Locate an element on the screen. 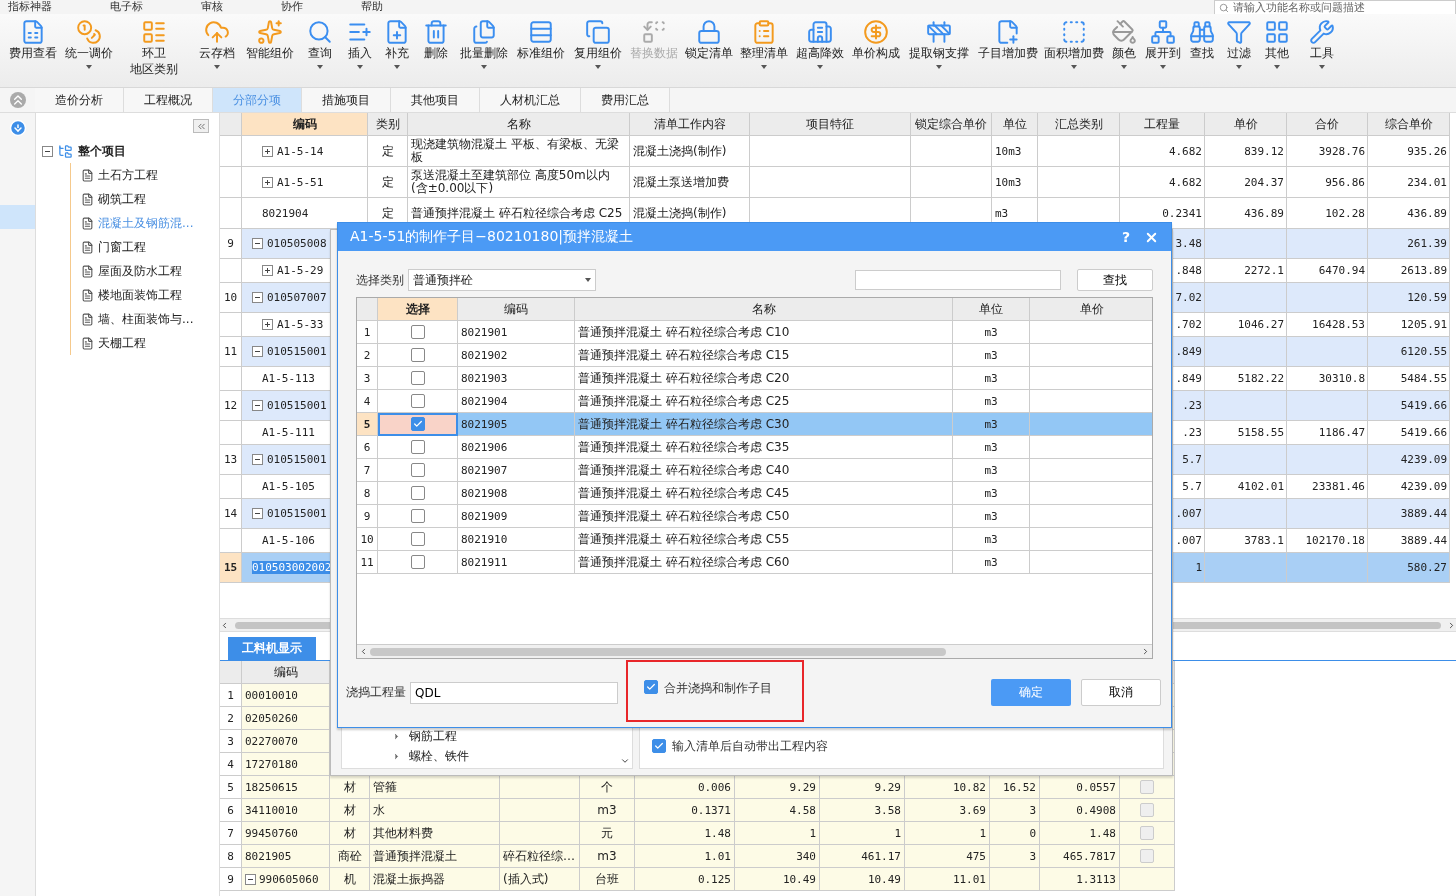 The height and width of the screenshot is (896, 1456). toolbar-button: 环卫 地区类别 is located at coordinates (154, 48).